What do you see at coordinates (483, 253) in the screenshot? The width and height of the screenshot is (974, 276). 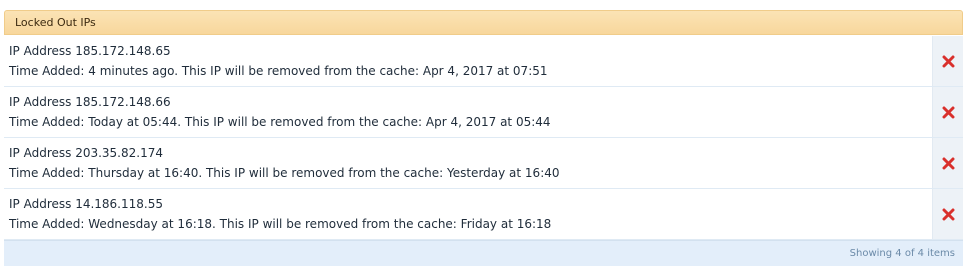 I see `pagination-summary: Showing 4 of 4 items` at bounding box center [483, 253].